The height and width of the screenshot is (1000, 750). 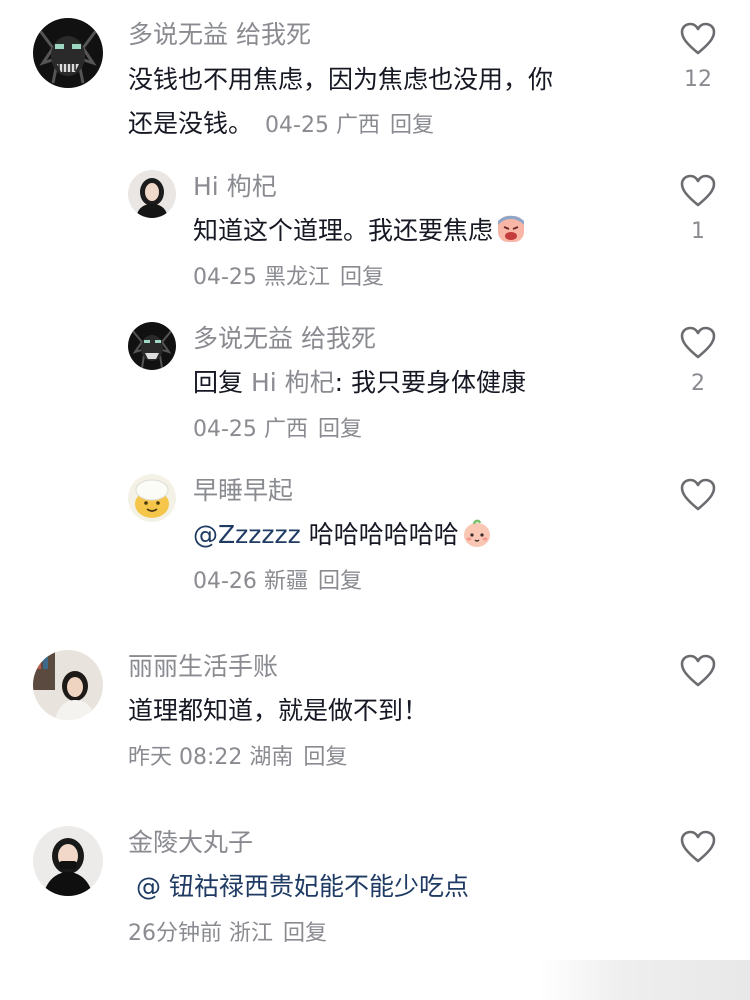 I want to click on username: 早睡早起, so click(x=243, y=491).